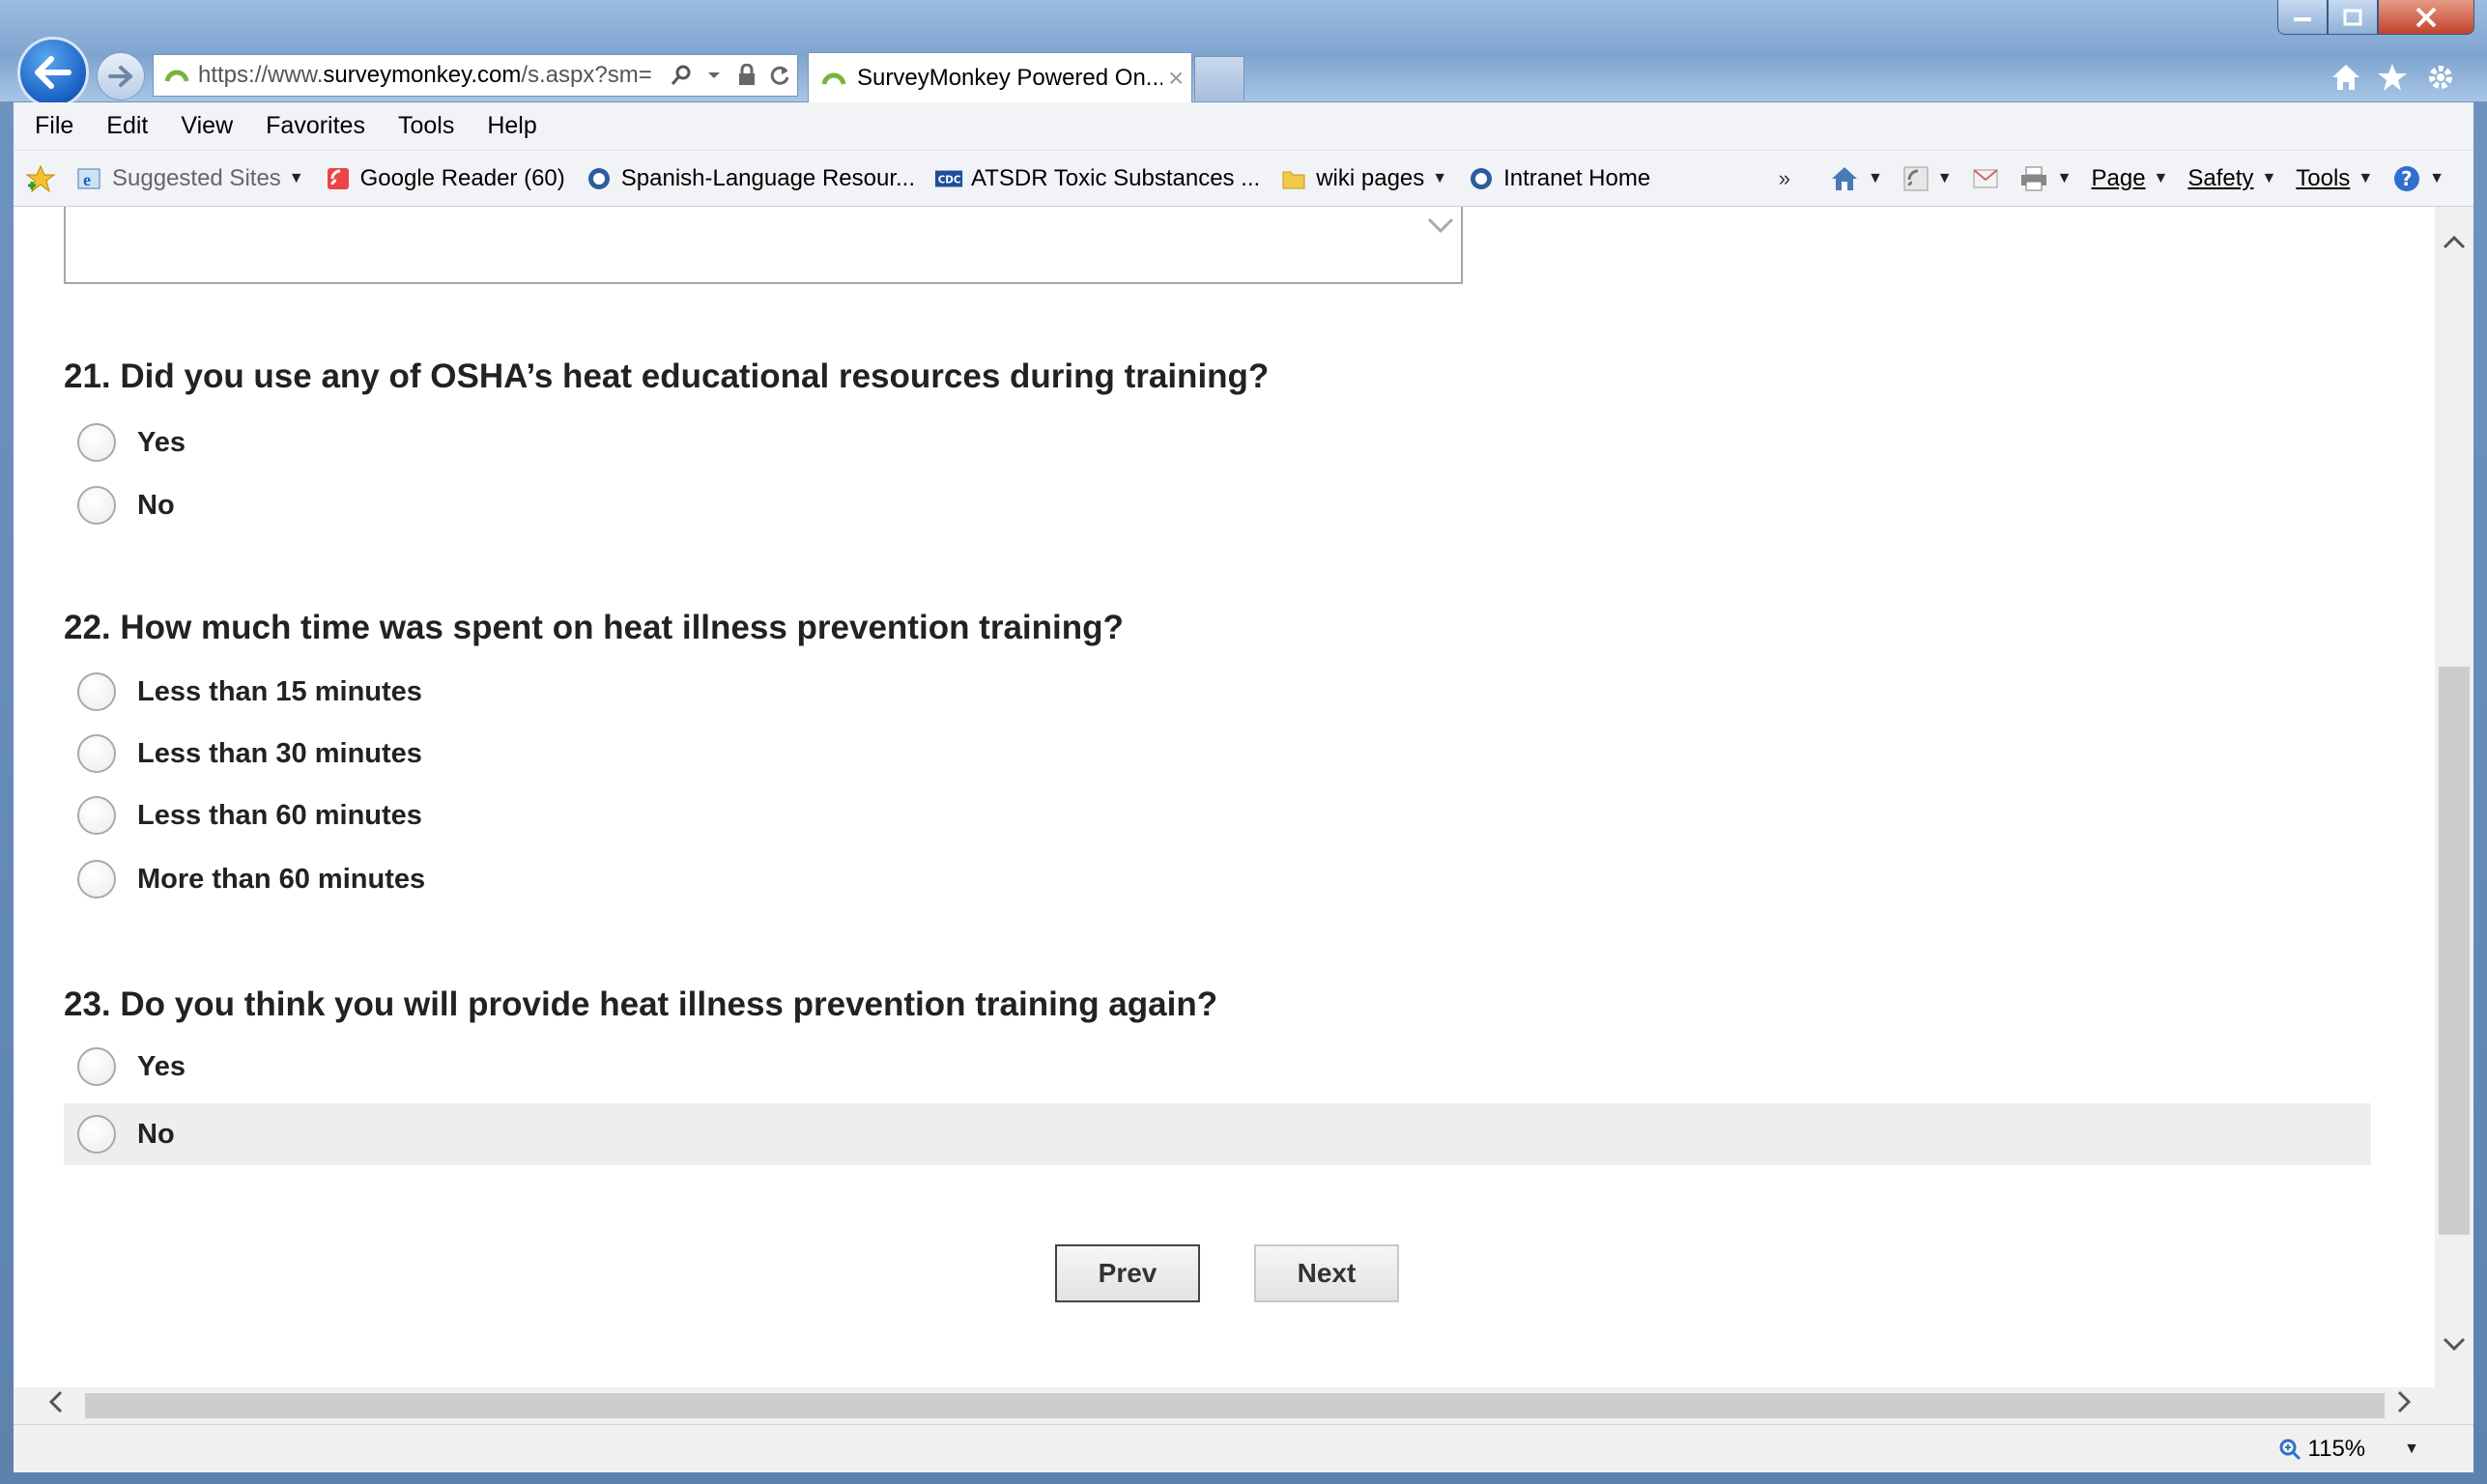 The width and height of the screenshot is (2487, 1484). What do you see at coordinates (54, 126) in the screenshot?
I see `menu-file: File` at bounding box center [54, 126].